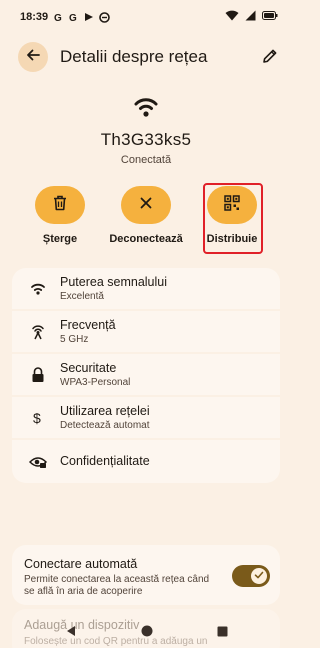  I want to click on system-navigation-bar, so click(146, 633).